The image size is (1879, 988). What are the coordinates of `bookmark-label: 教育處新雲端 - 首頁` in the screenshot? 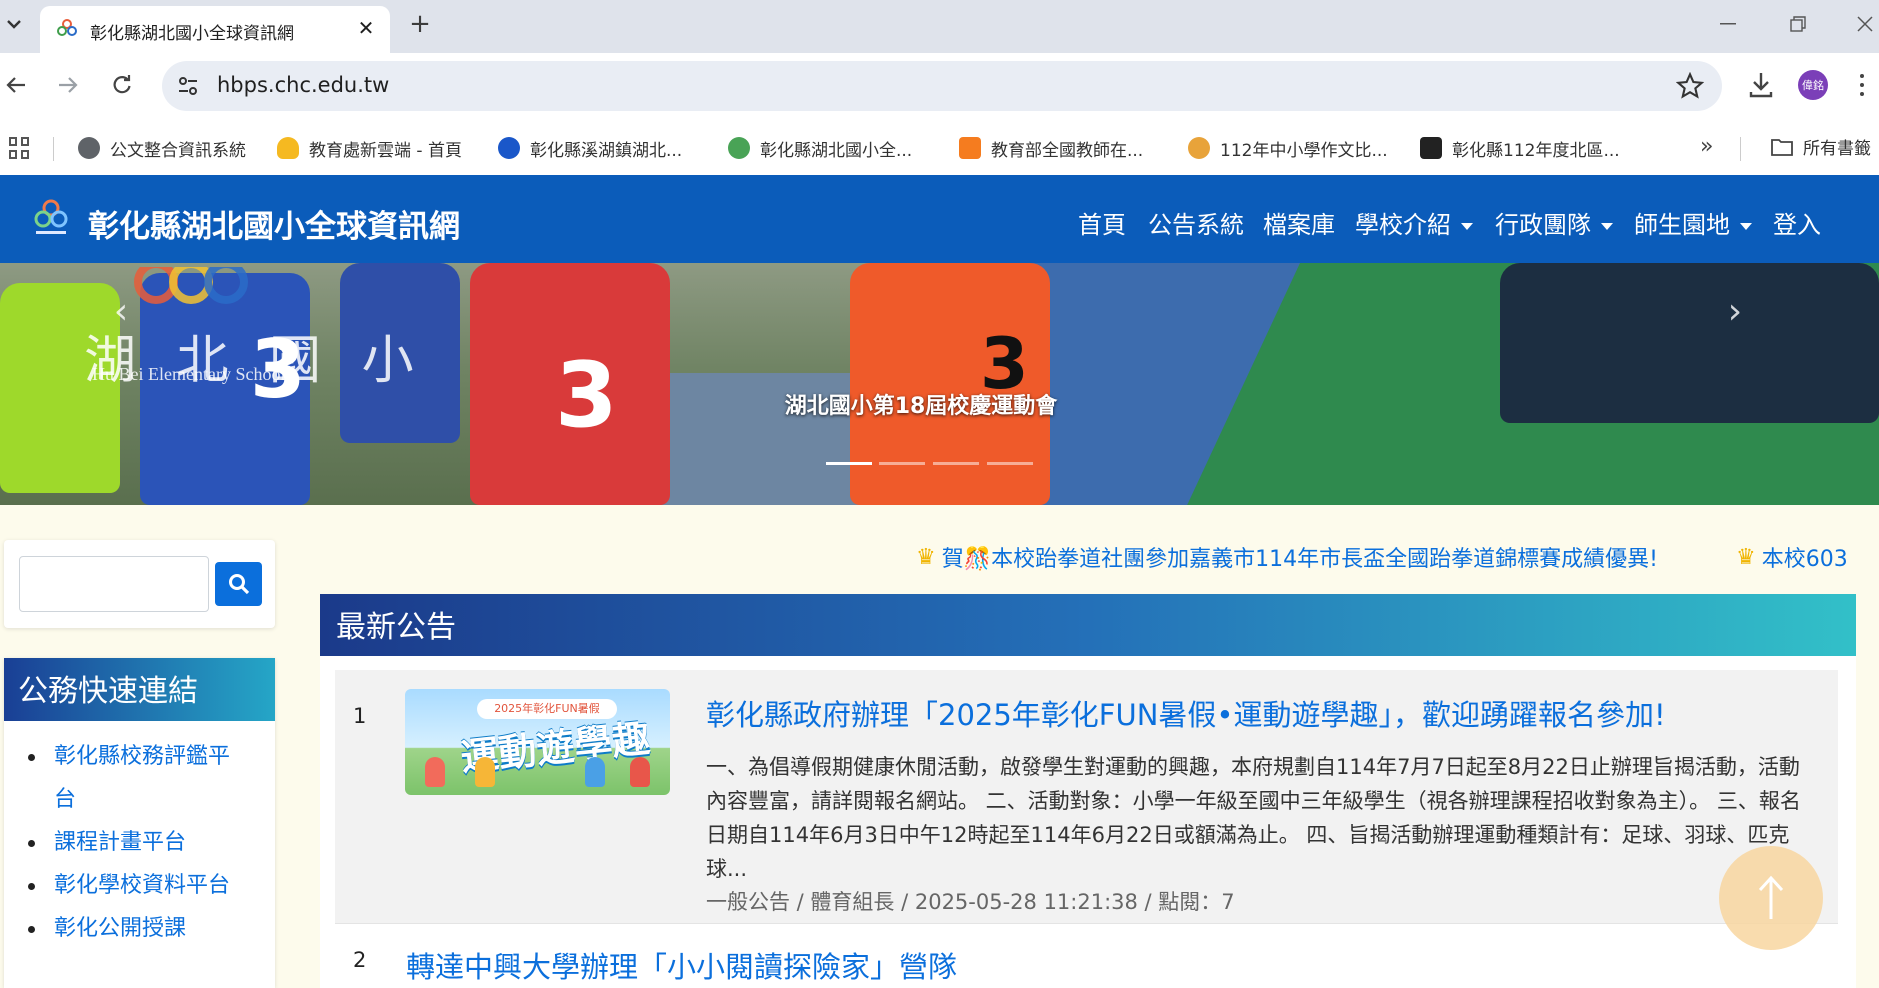 It's located at (385, 150).